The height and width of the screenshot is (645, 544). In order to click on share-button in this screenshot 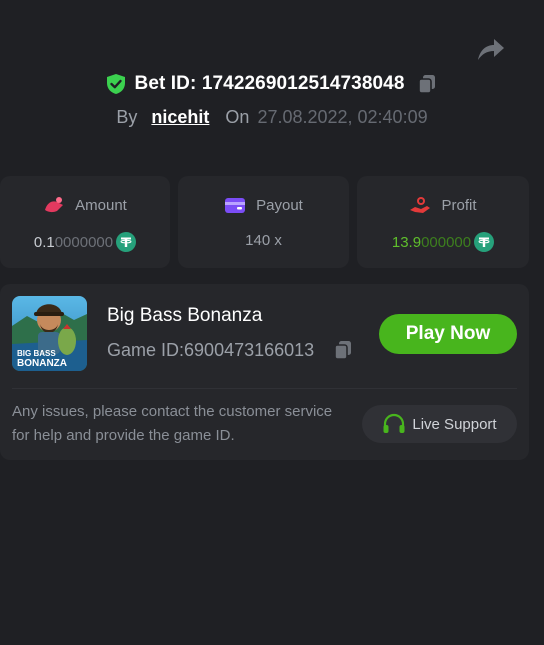, I will do `click(490, 49)`.